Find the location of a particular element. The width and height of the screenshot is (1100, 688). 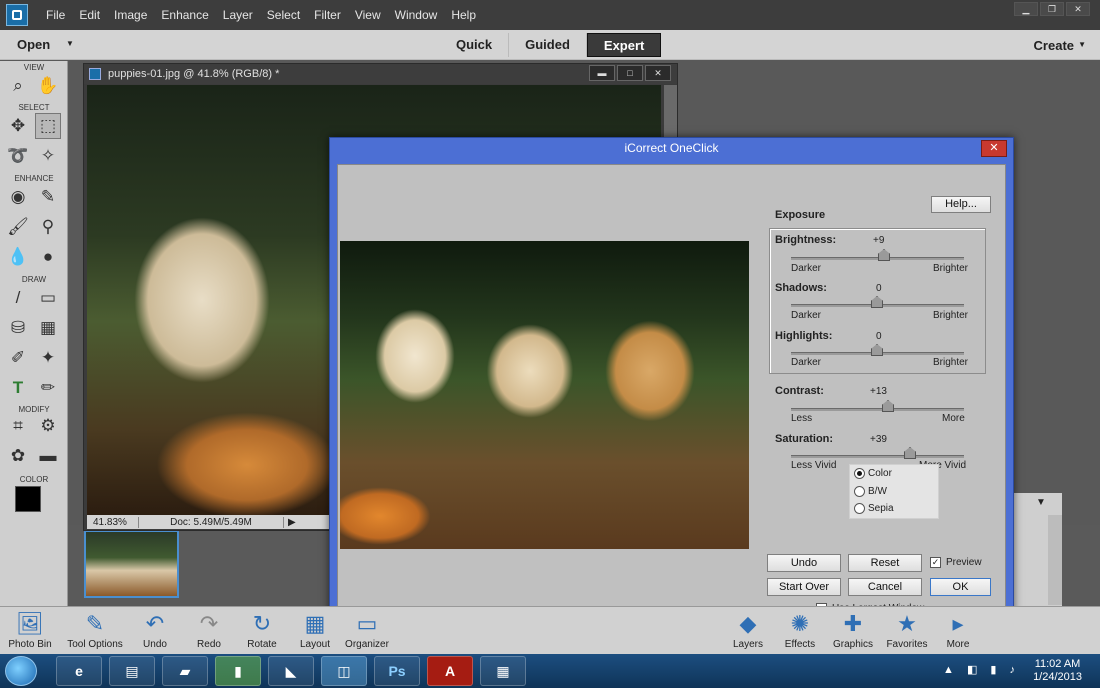

tab-expert: Expert is located at coordinates (624, 45).